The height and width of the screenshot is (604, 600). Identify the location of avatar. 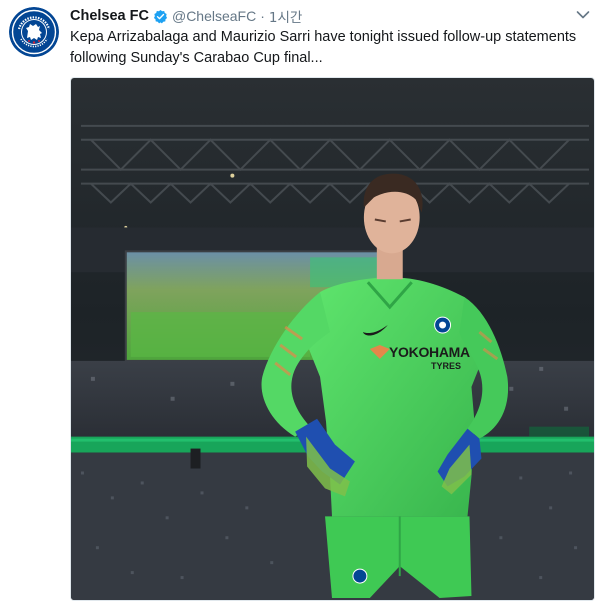
(34, 32).